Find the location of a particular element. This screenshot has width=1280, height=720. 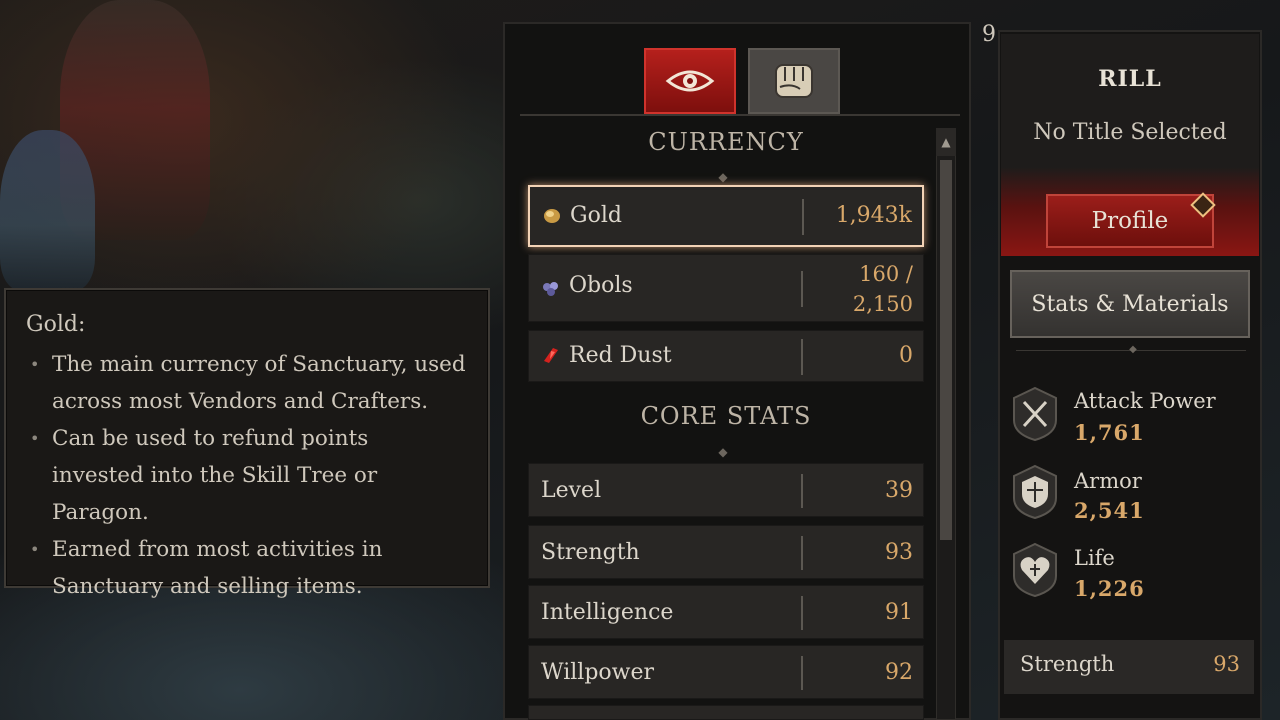

attack-power-value: 1,761 is located at coordinates (1109, 432).